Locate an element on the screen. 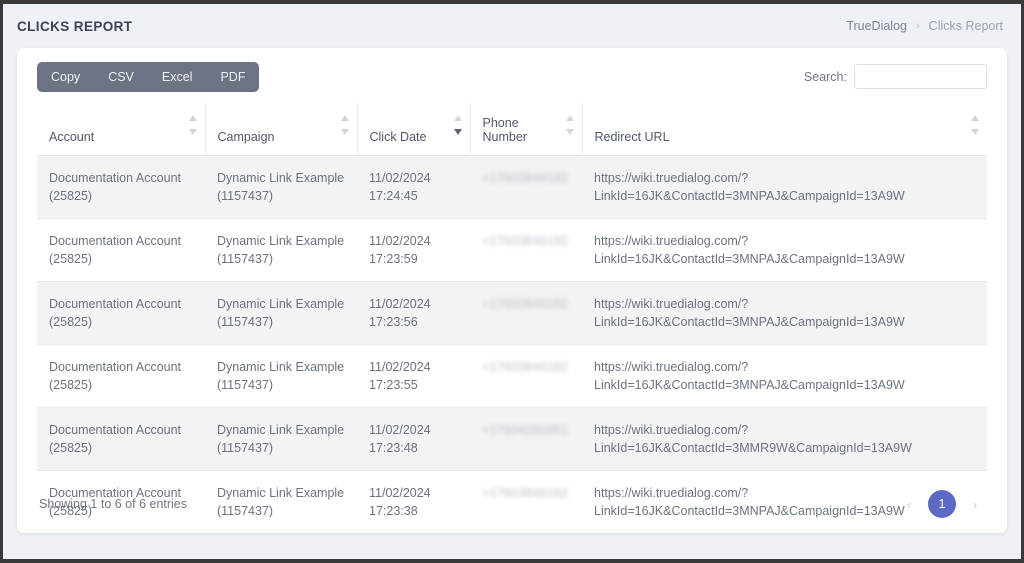 The height and width of the screenshot is (563, 1024). column-header-redirect-url: Redirect URL is located at coordinates (784, 129).